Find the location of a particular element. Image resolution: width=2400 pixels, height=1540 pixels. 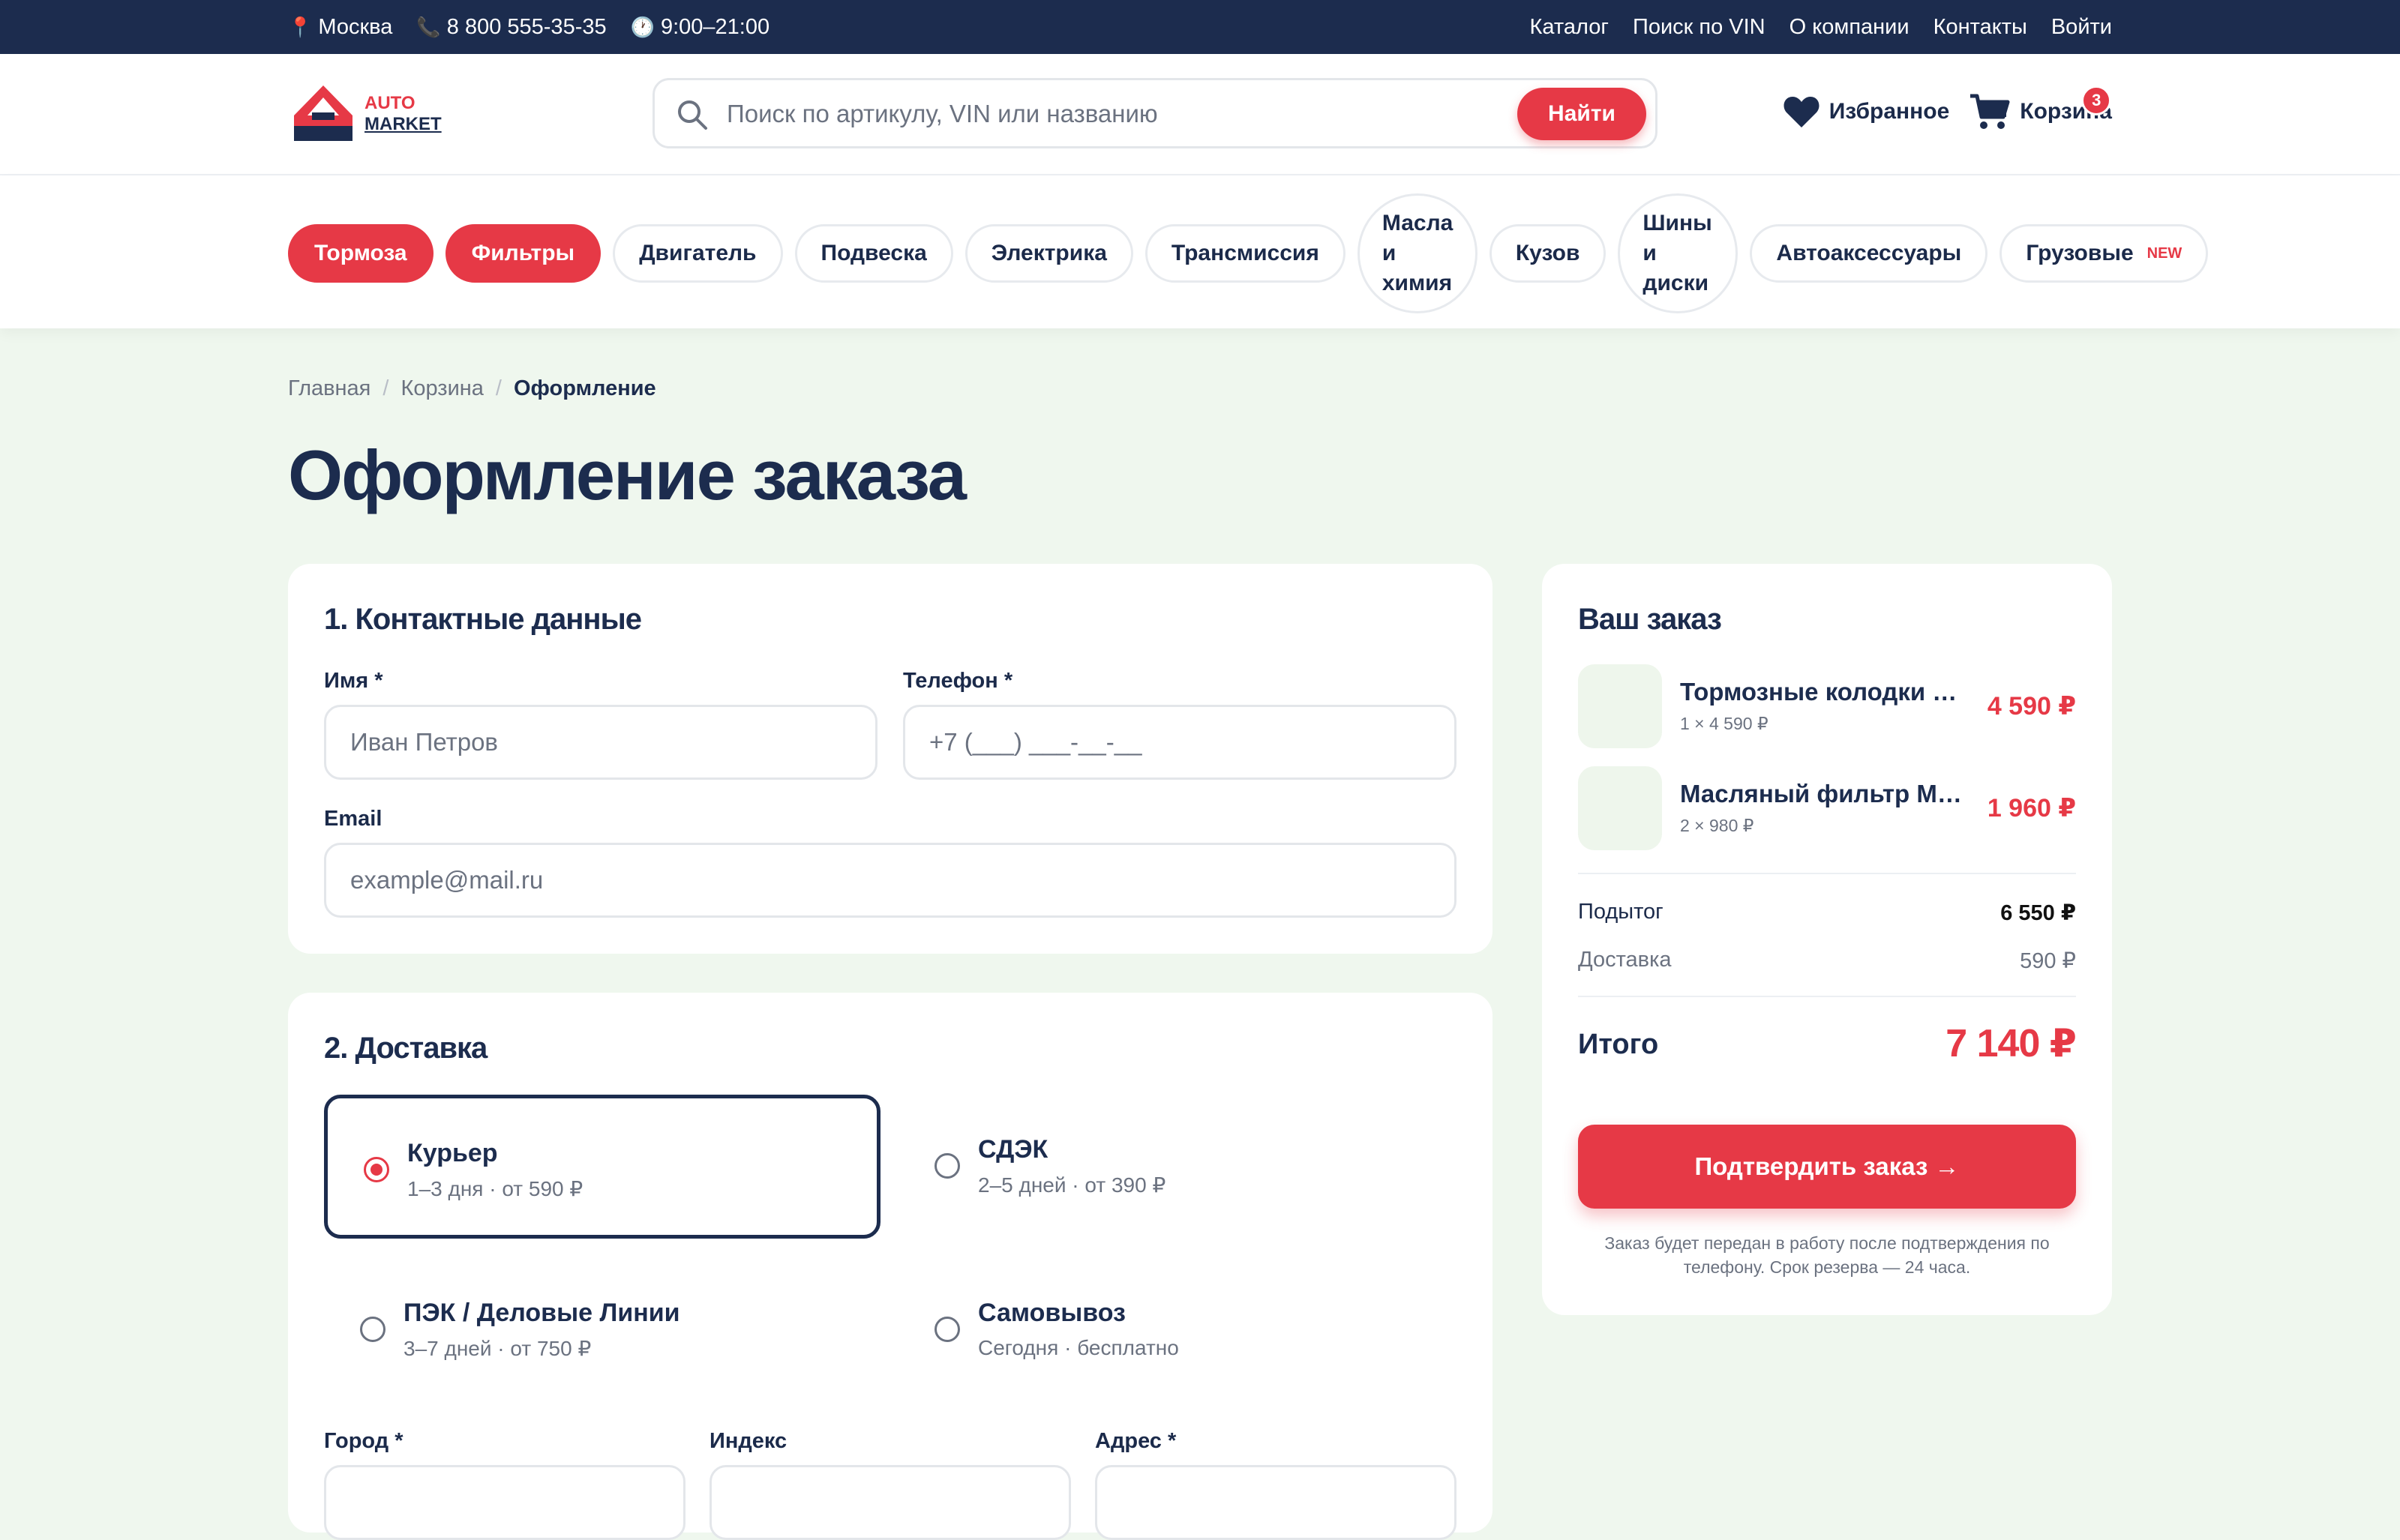

category-chip-transmission: Трансмиссия is located at coordinates (1245, 253).